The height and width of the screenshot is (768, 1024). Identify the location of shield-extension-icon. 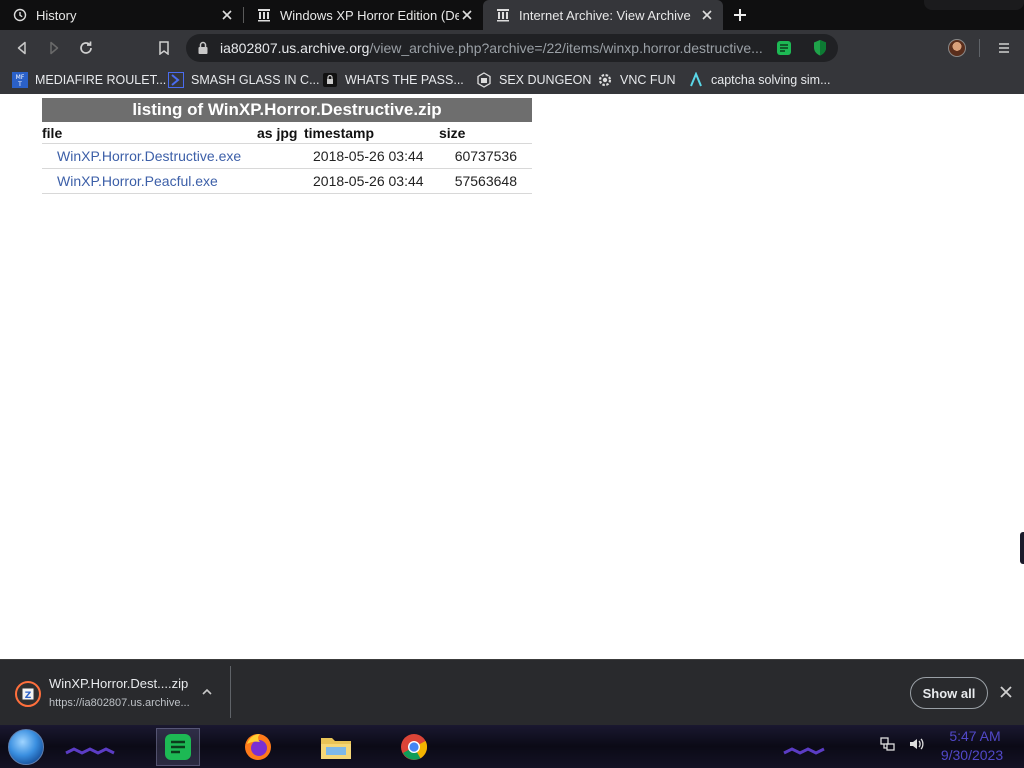
(820, 48).